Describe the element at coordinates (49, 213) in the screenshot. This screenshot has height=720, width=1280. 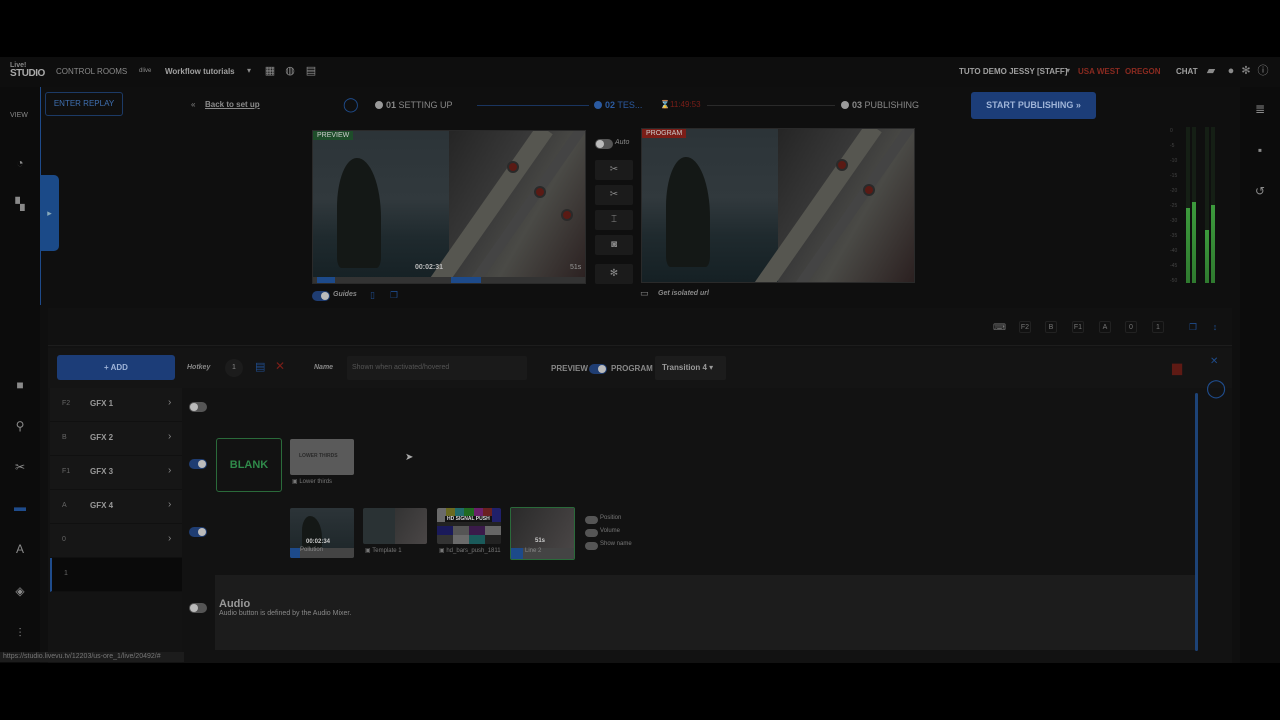
I see `panel-toggle-tab: ▸` at that location.